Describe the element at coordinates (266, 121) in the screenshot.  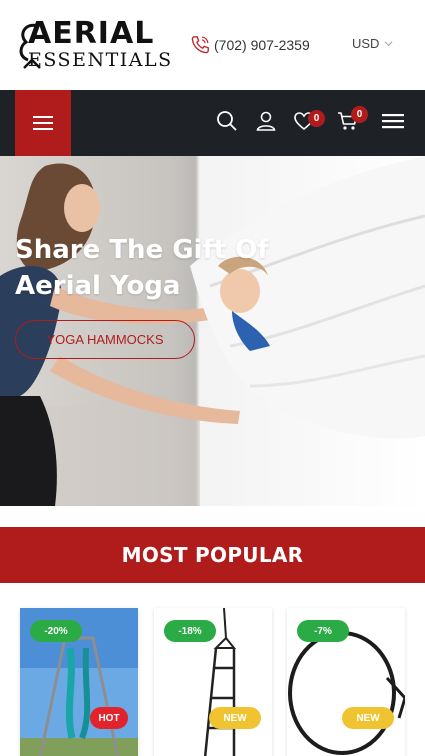
I see `account-icon` at that location.